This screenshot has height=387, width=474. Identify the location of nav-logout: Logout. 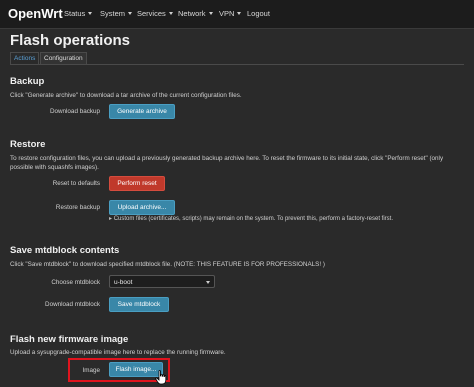
(258, 13).